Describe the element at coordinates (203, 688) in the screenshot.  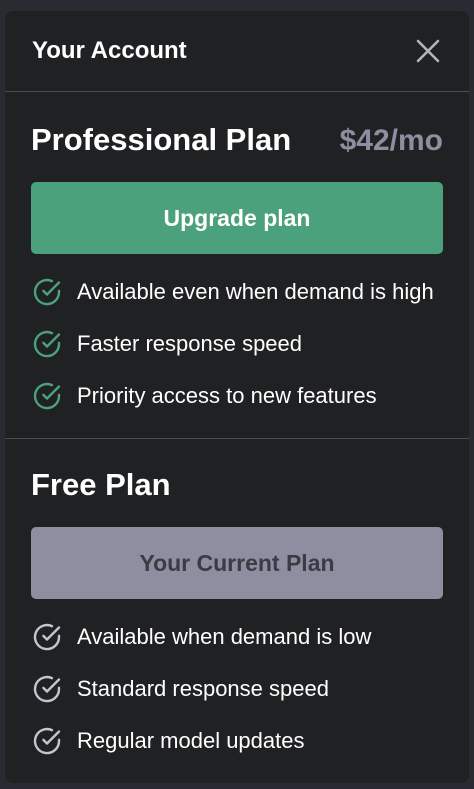
I see `feature-label: Standard response speed` at that location.